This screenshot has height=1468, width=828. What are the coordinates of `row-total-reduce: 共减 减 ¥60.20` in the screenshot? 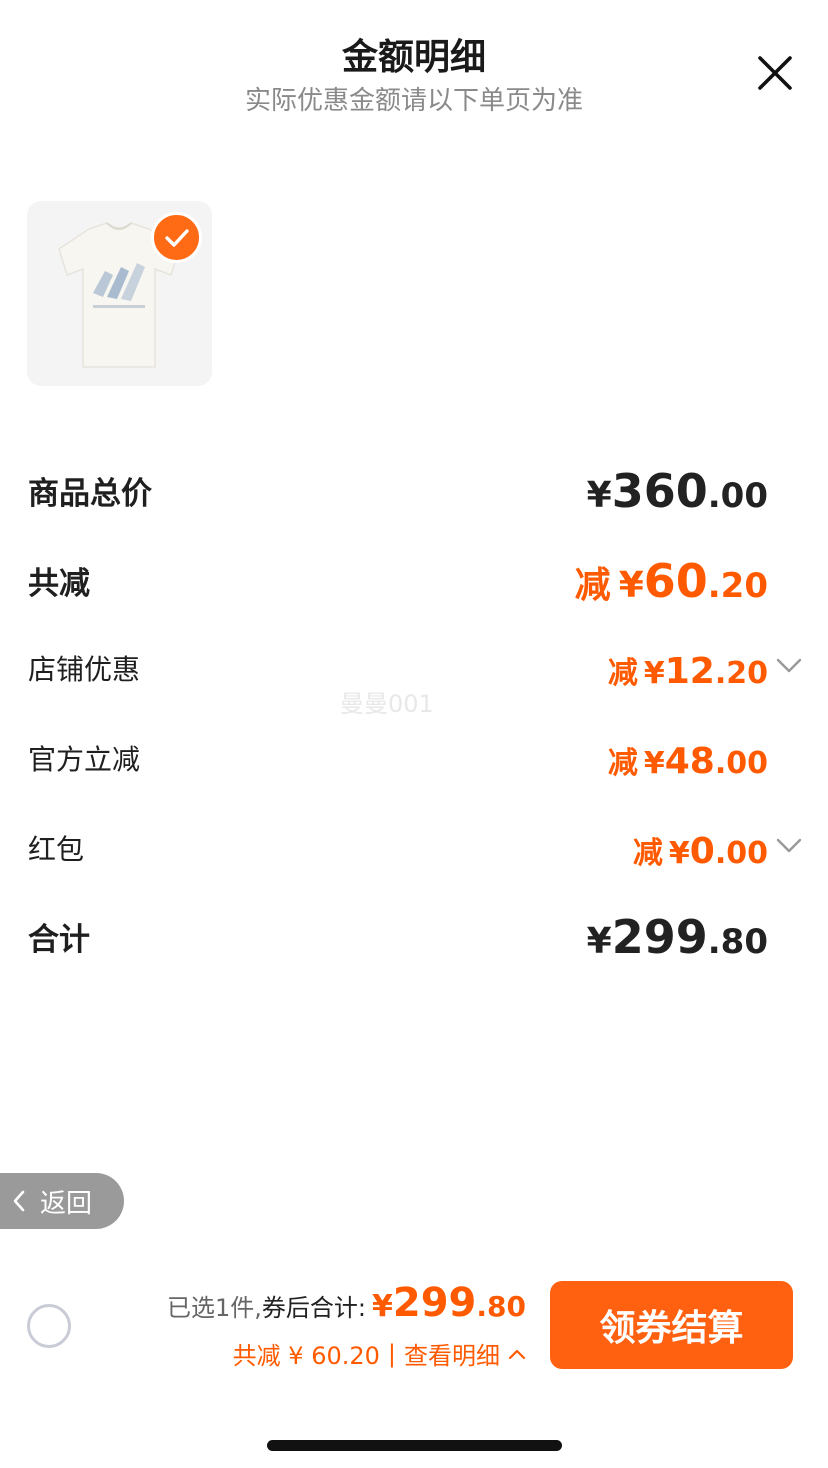 It's located at (414, 584).